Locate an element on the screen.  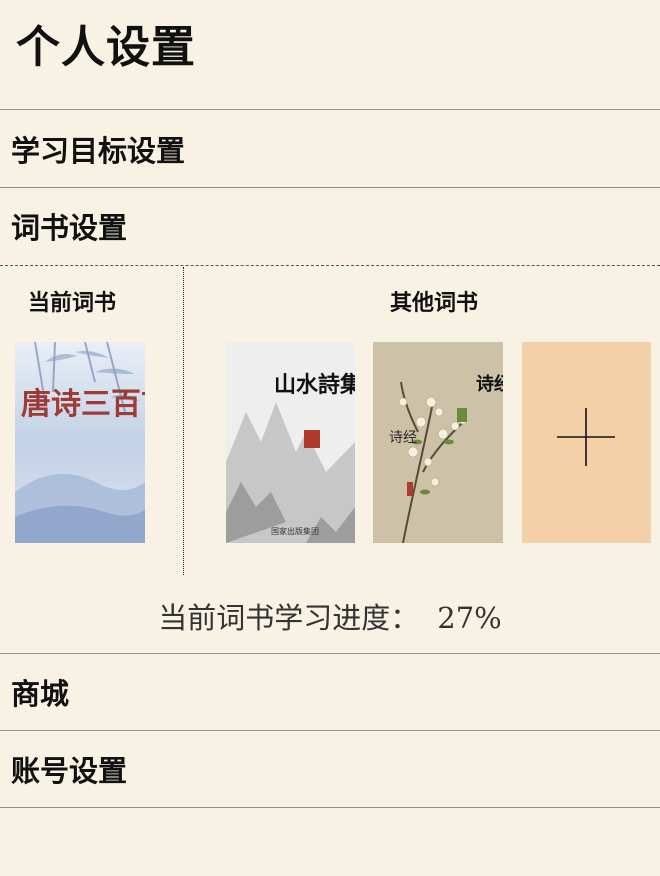
svg-text: 国家出版集团 is located at coordinates (295, 531).